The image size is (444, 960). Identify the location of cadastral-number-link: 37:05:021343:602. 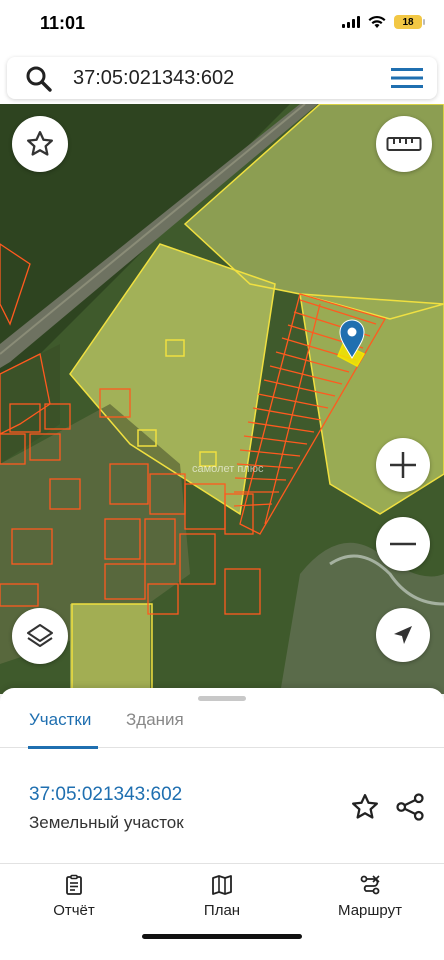
(105, 795).